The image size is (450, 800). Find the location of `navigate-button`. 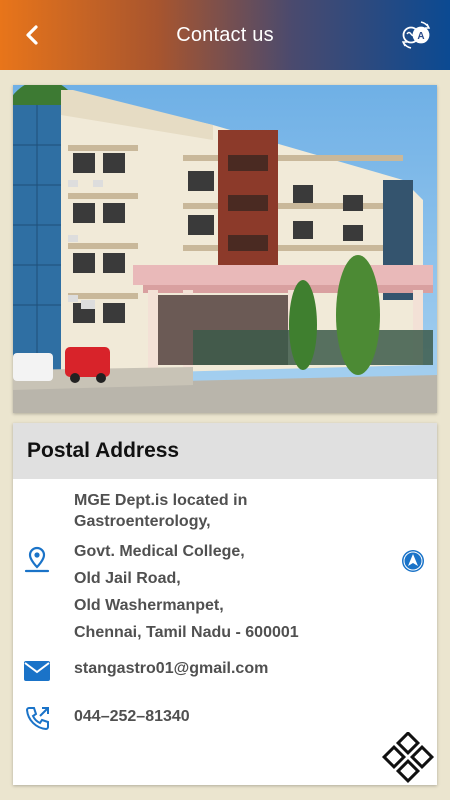

navigate-button is located at coordinates (413, 561).